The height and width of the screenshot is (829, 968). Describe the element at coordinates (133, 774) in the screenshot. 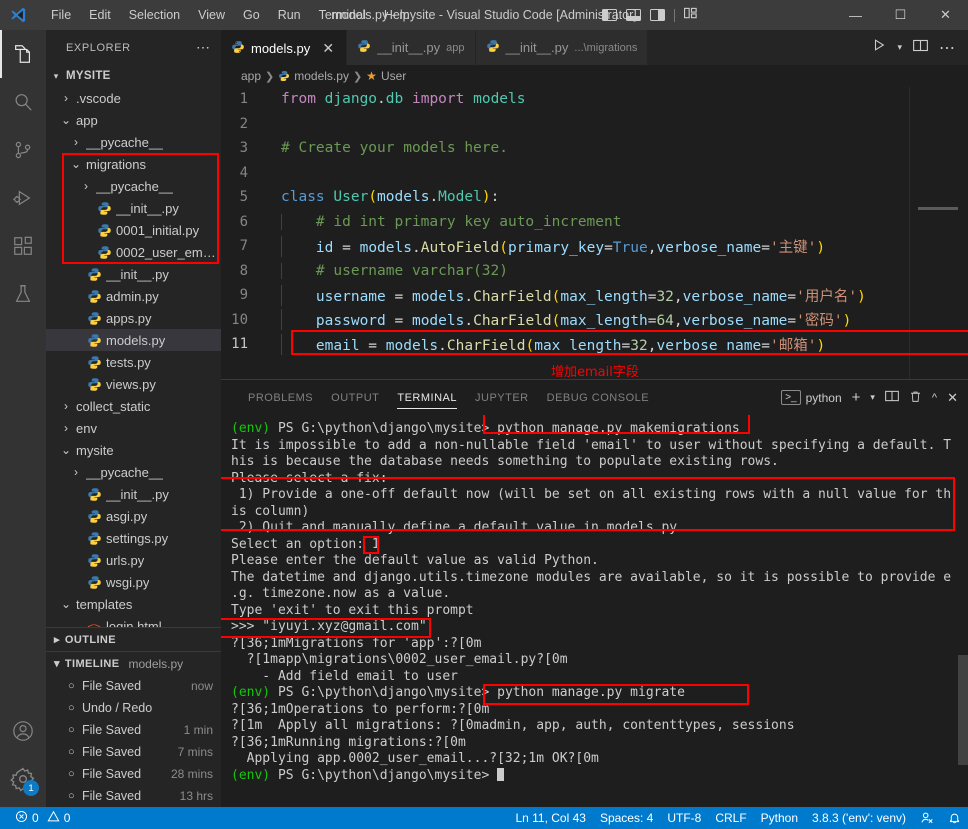

I see `timeline-item: ○ File Saved 28 mins` at that location.